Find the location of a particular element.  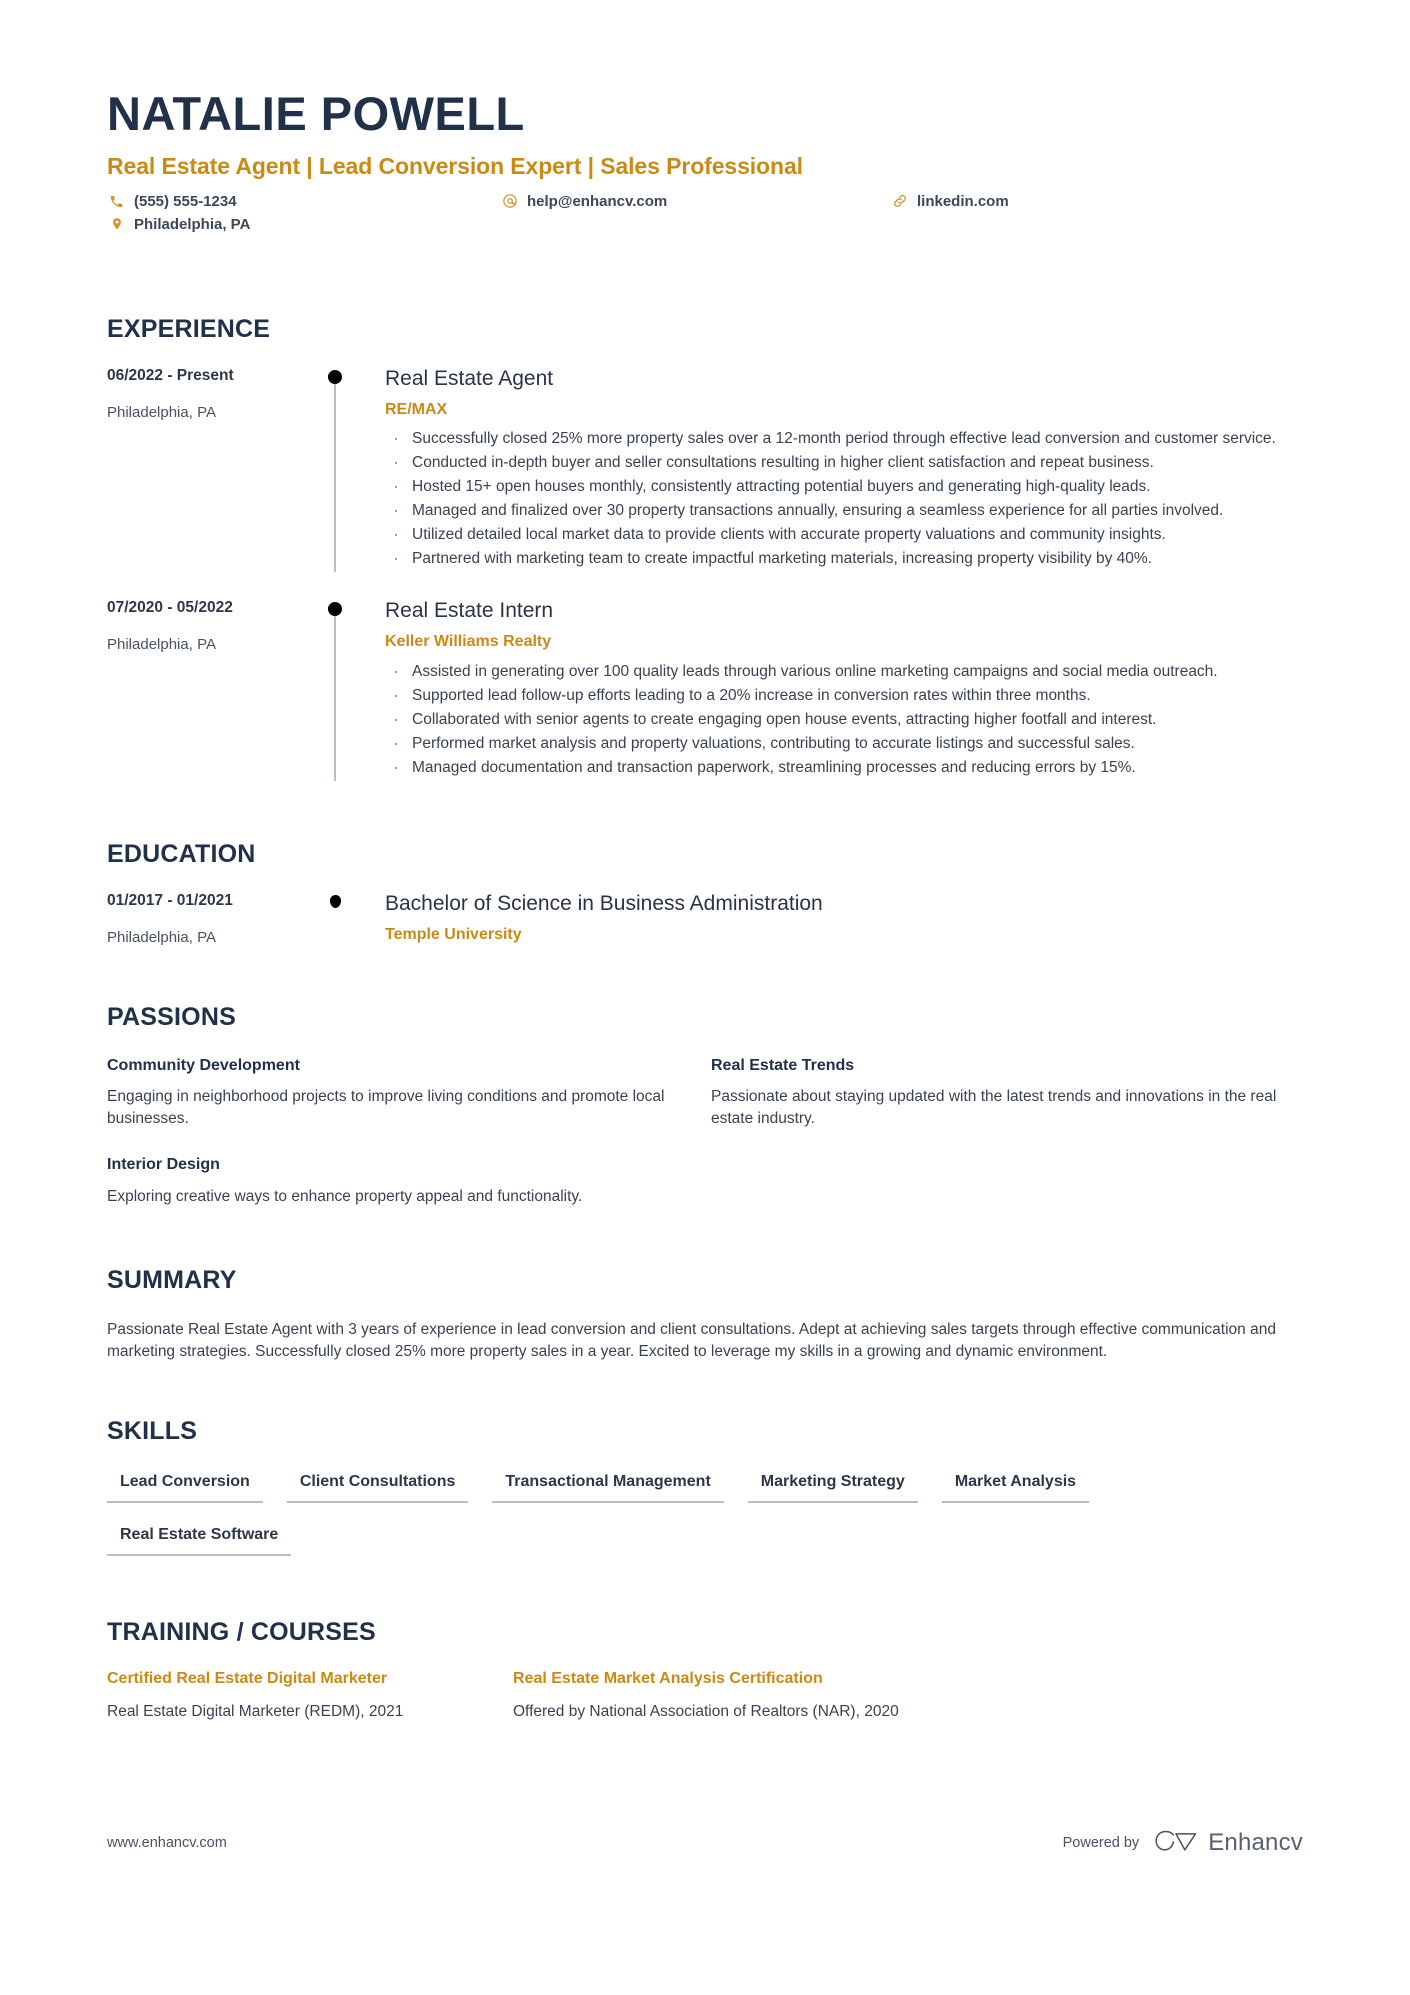

link-icon is located at coordinates (899, 201).